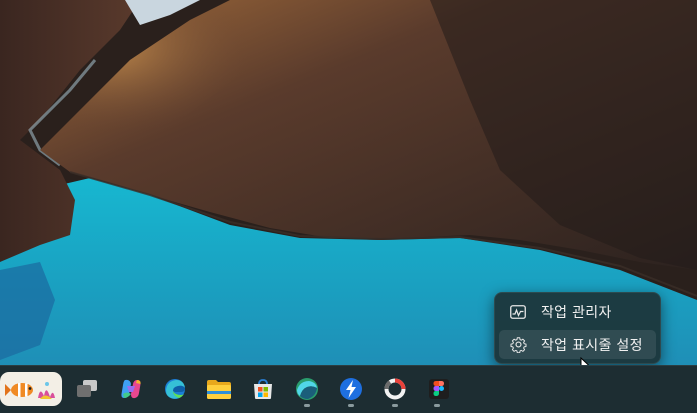  I want to click on app-lightning-button, so click(351, 389).